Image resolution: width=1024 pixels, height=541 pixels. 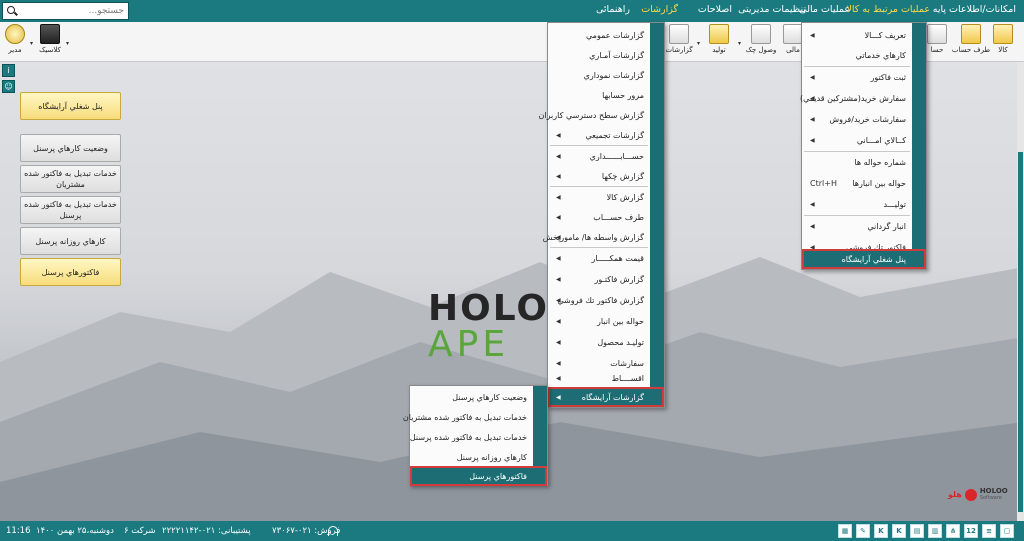 What do you see at coordinates (471, 457) in the screenshot?
I see `menu-item-staff-daily-works: كارهاي روزانه پرسنل` at bounding box center [471, 457].